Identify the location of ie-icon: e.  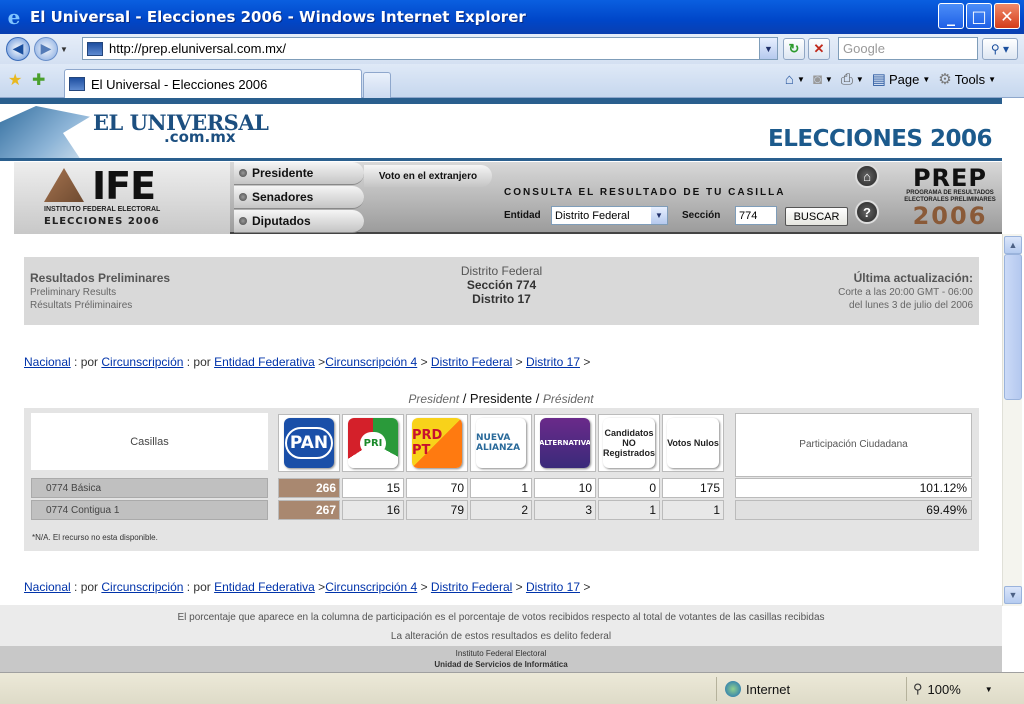
(14, 17).